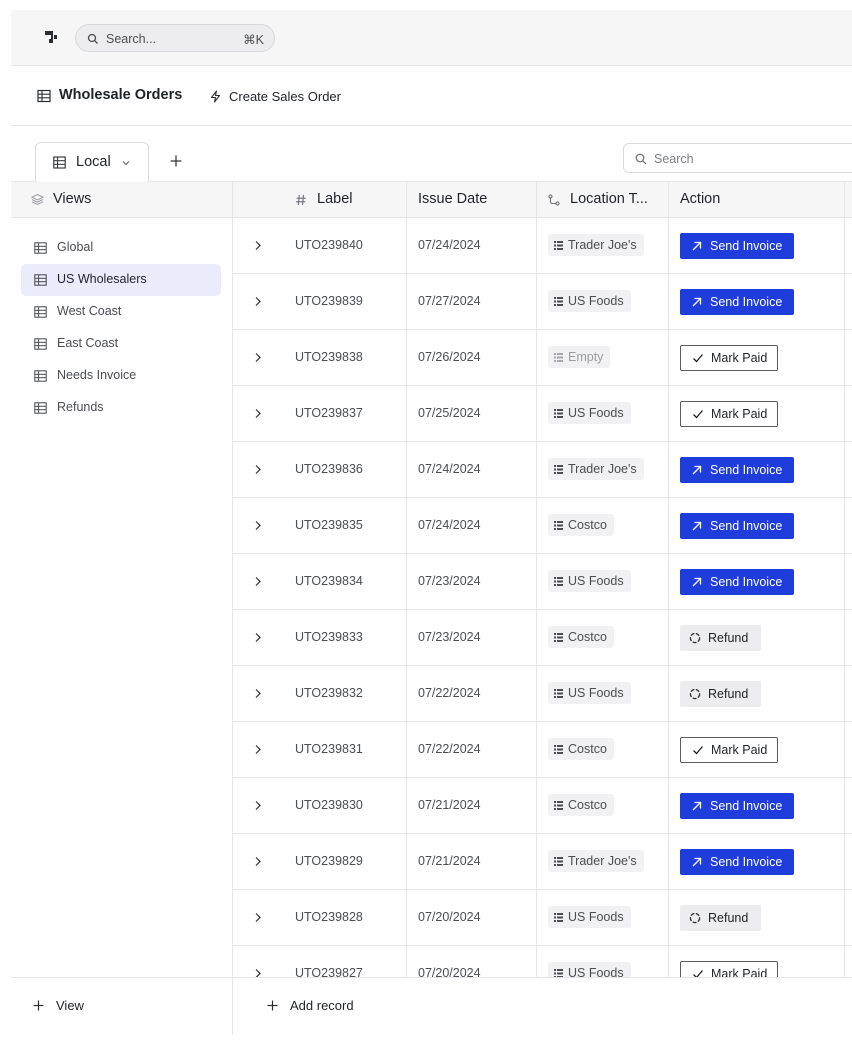 The height and width of the screenshot is (1049, 852). What do you see at coordinates (757, 200) in the screenshot?
I see `column-header-action: Action` at bounding box center [757, 200].